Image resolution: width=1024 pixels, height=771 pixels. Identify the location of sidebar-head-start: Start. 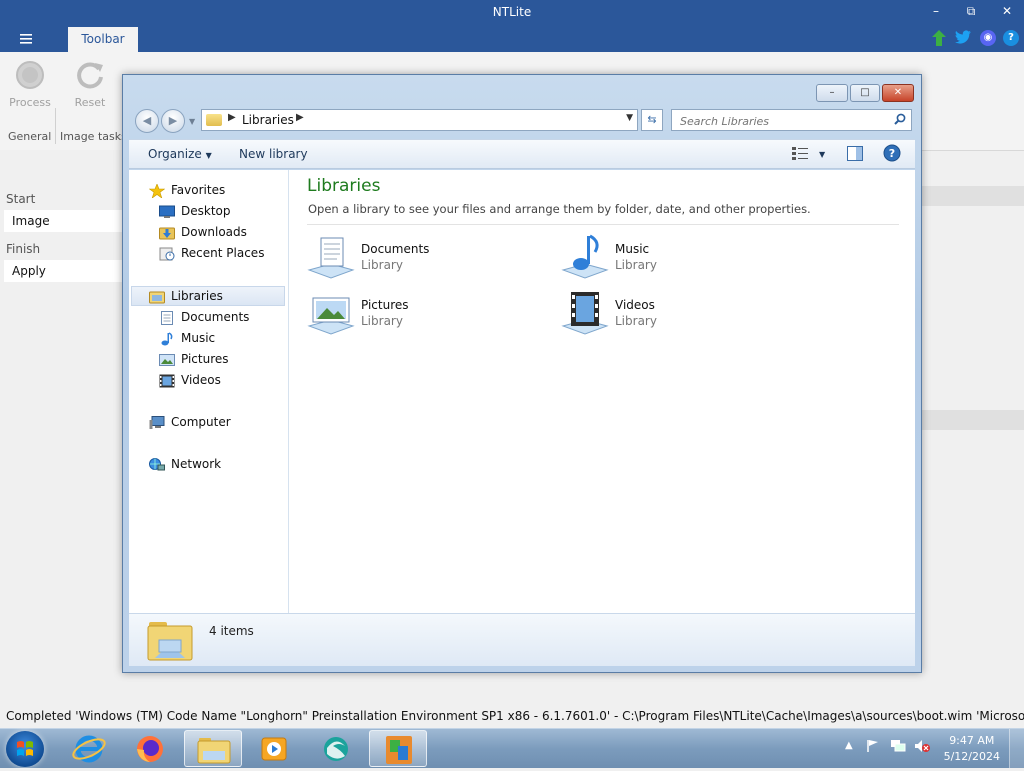
(21, 199).